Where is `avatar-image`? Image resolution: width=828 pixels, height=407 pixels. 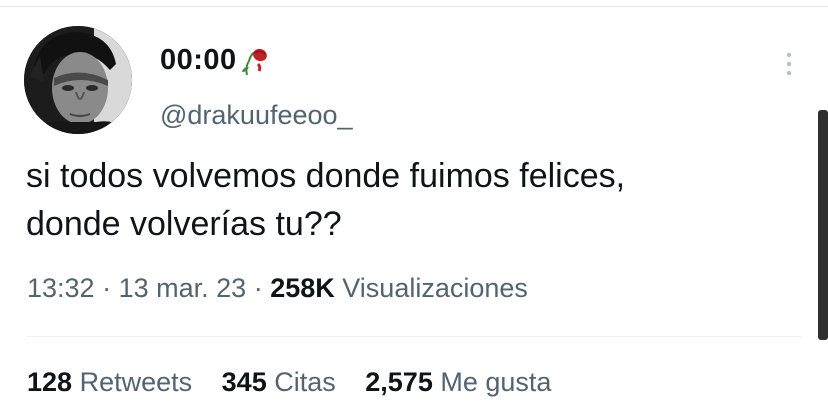 avatar-image is located at coordinates (78, 80).